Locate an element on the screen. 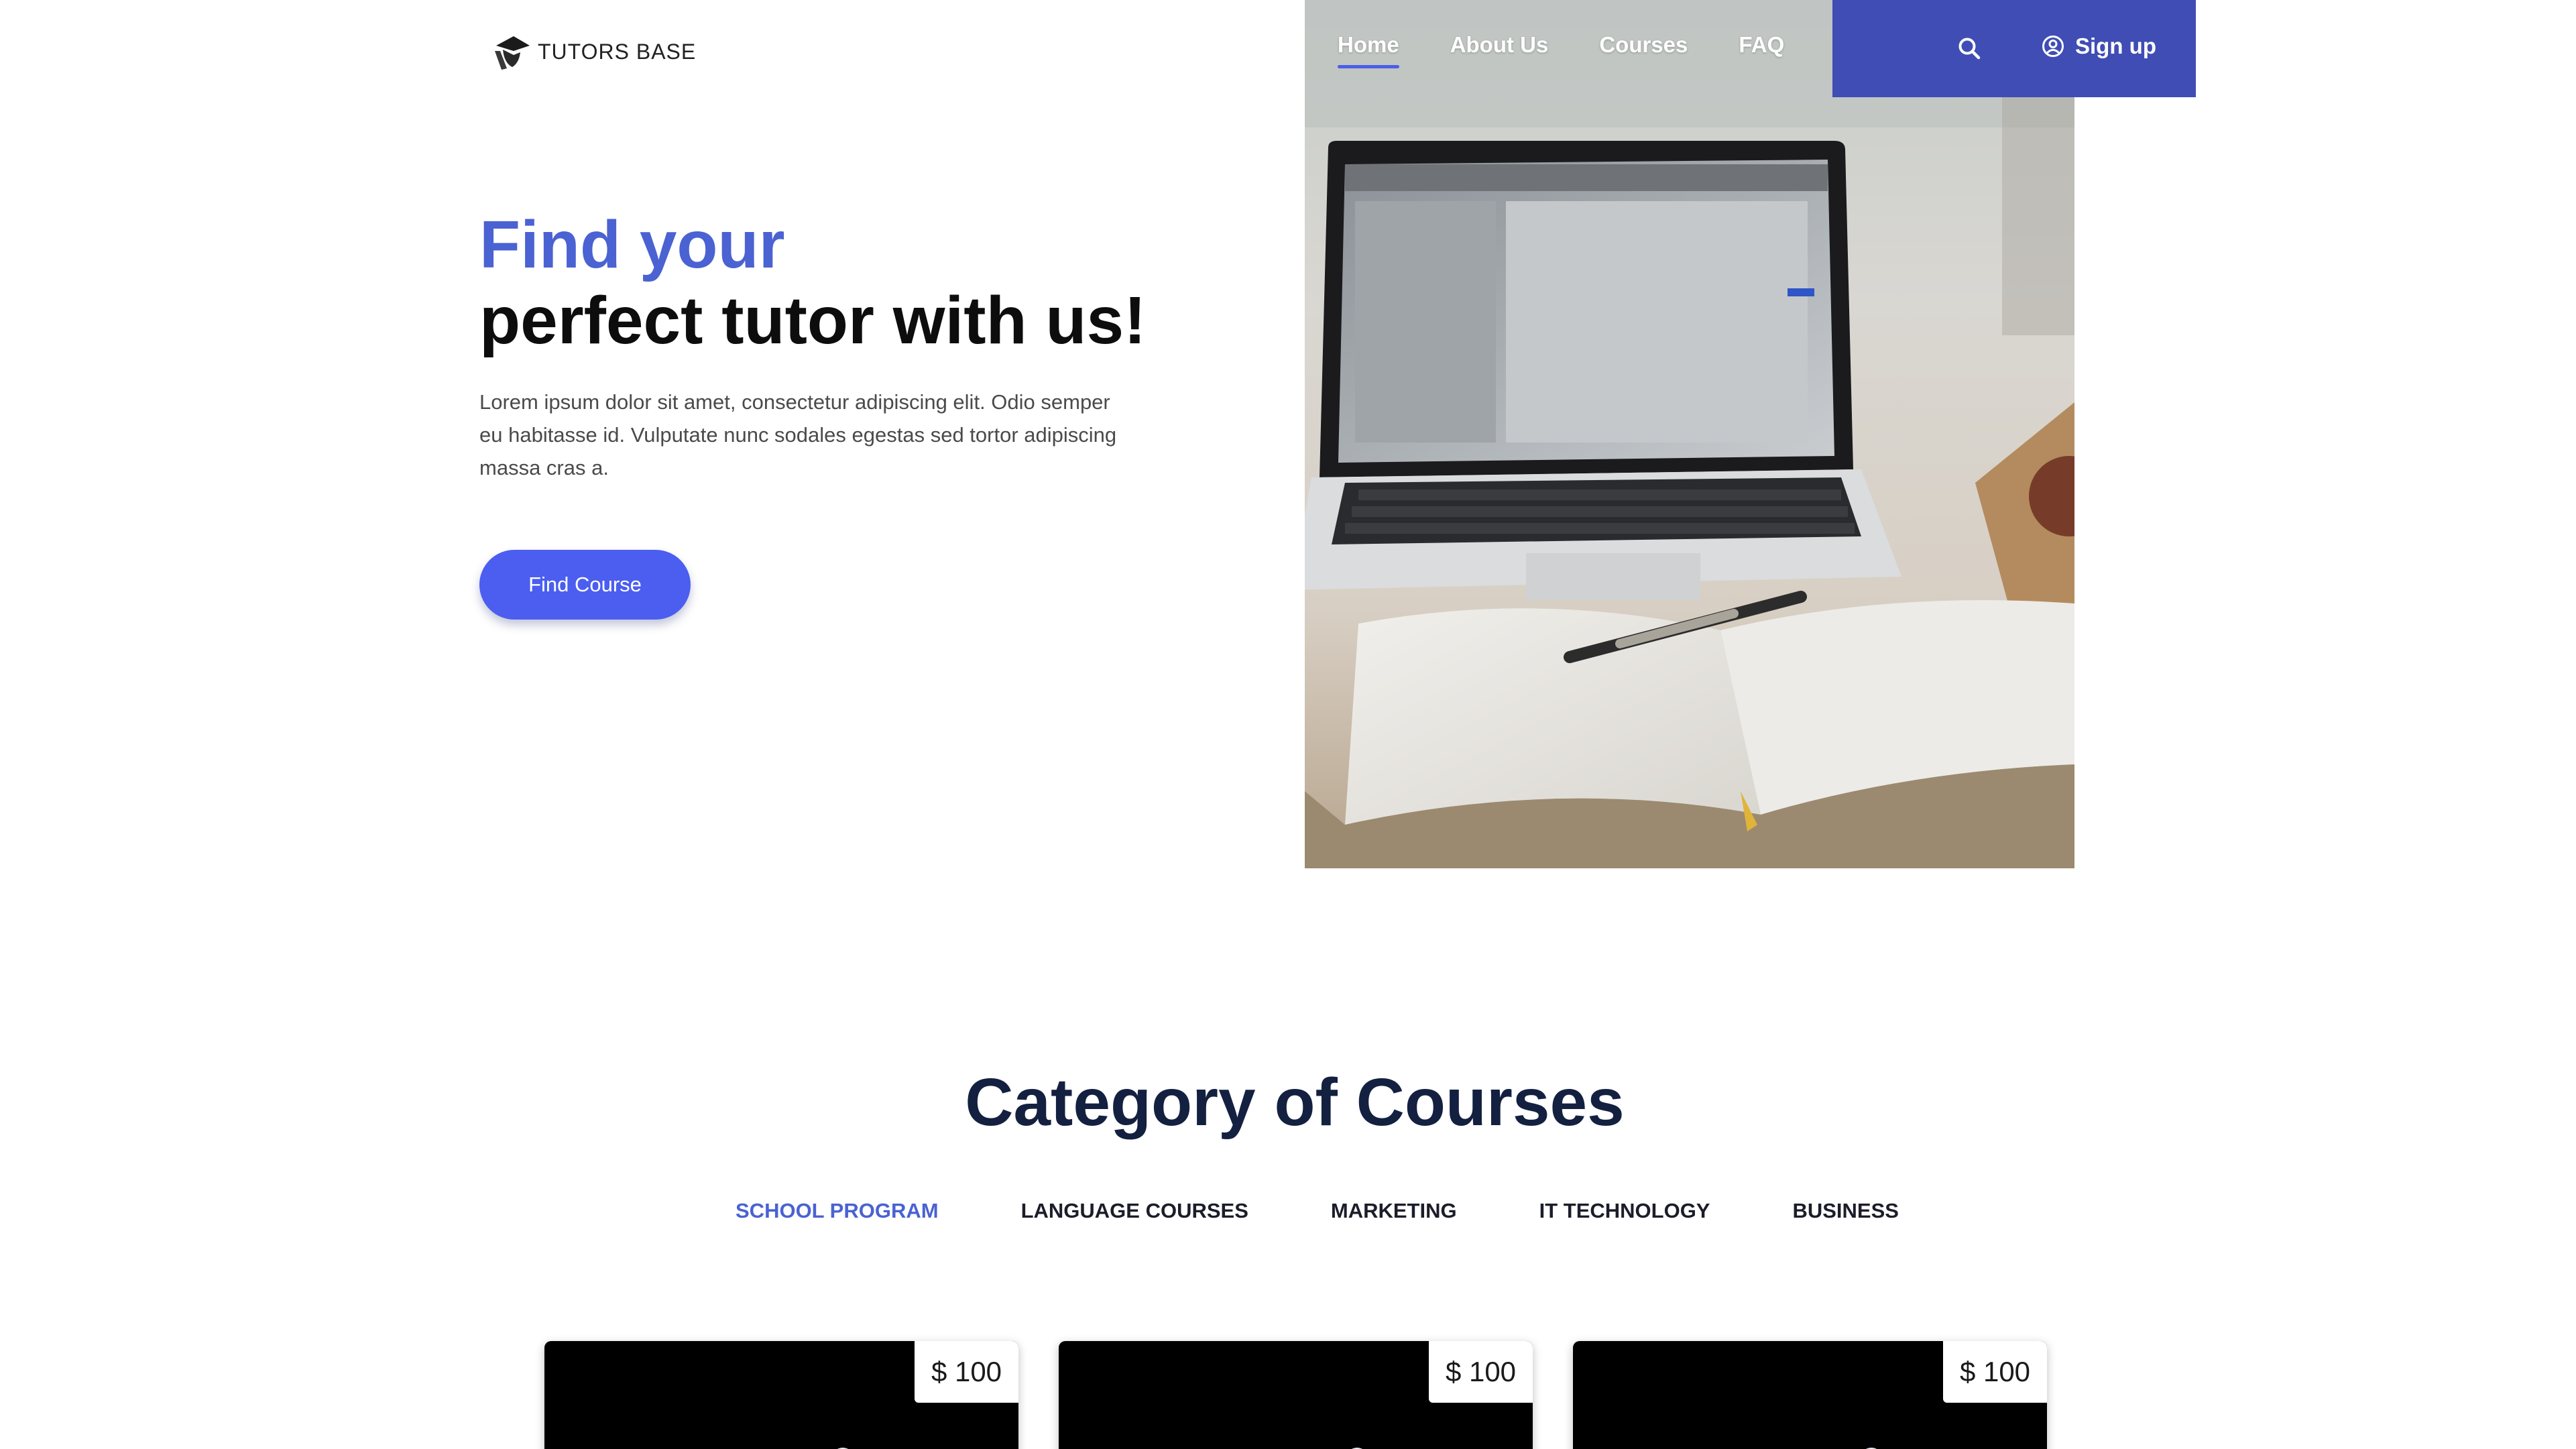 Image resolution: width=2576 pixels, height=1449 pixels. hero-title-accent: Find your is located at coordinates (632, 245).